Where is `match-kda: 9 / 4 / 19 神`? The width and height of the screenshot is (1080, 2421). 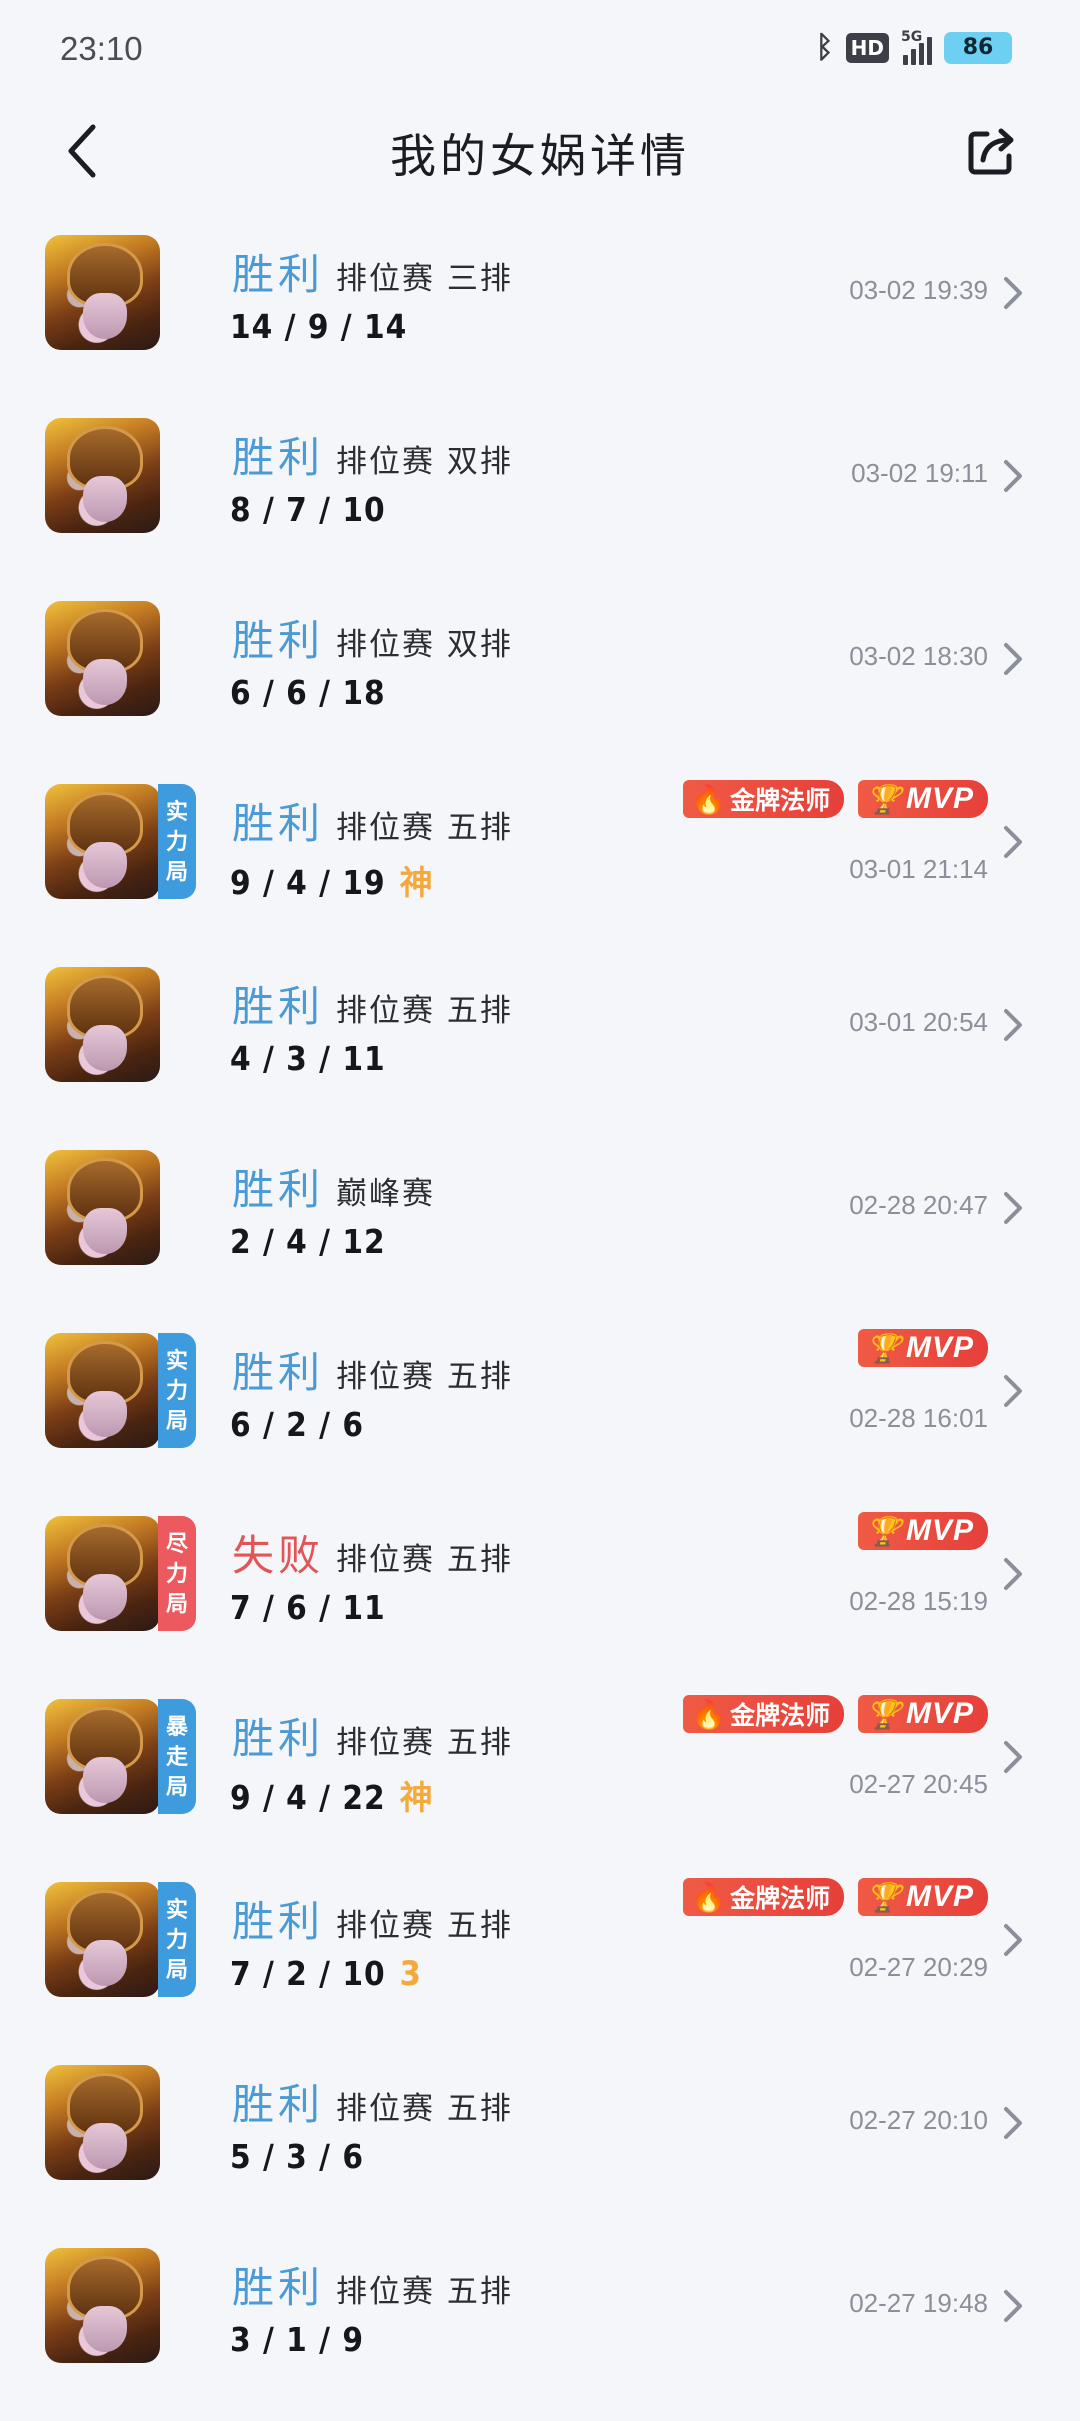
match-kda: 9 / 4 / 19 神 is located at coordinates (332, 880).